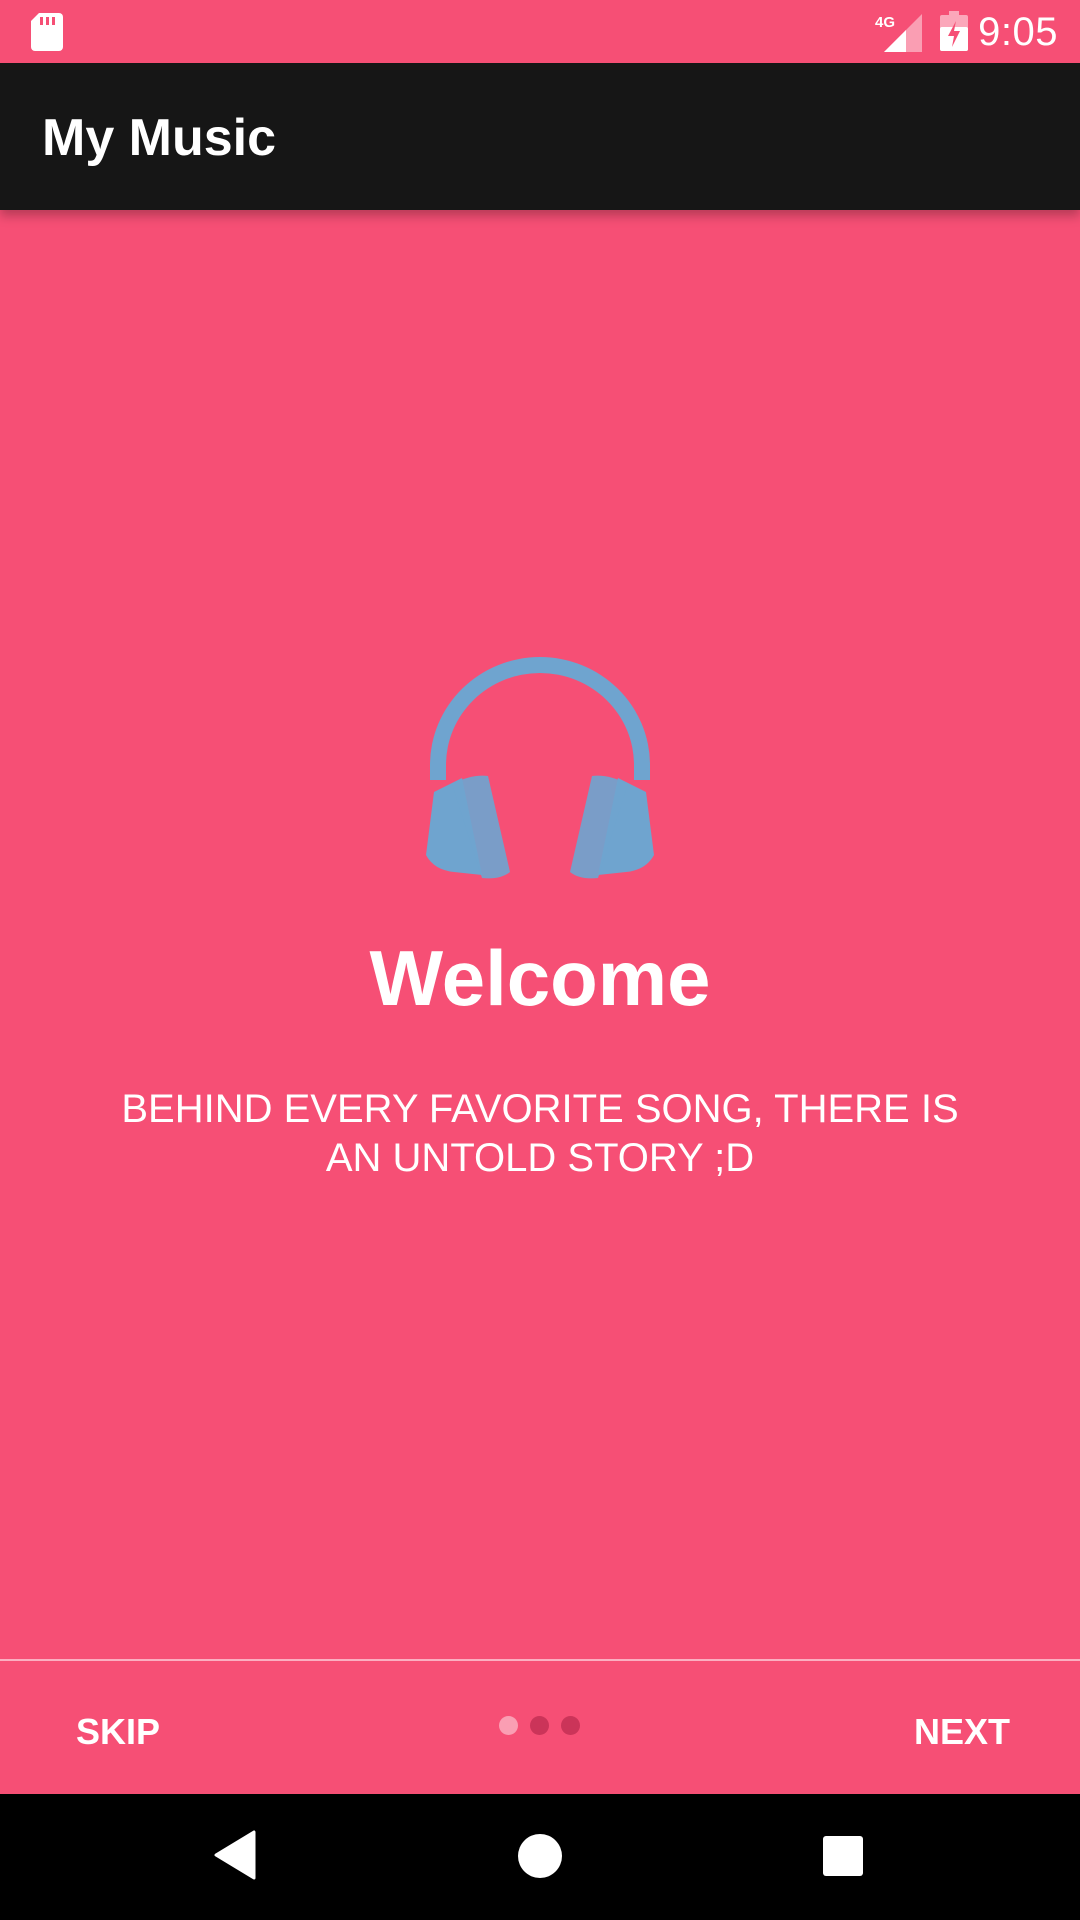 Image resolution: width=1080 pixels, height=1920 pixels. I want to click on bottom-divider, so click(540, 1660).